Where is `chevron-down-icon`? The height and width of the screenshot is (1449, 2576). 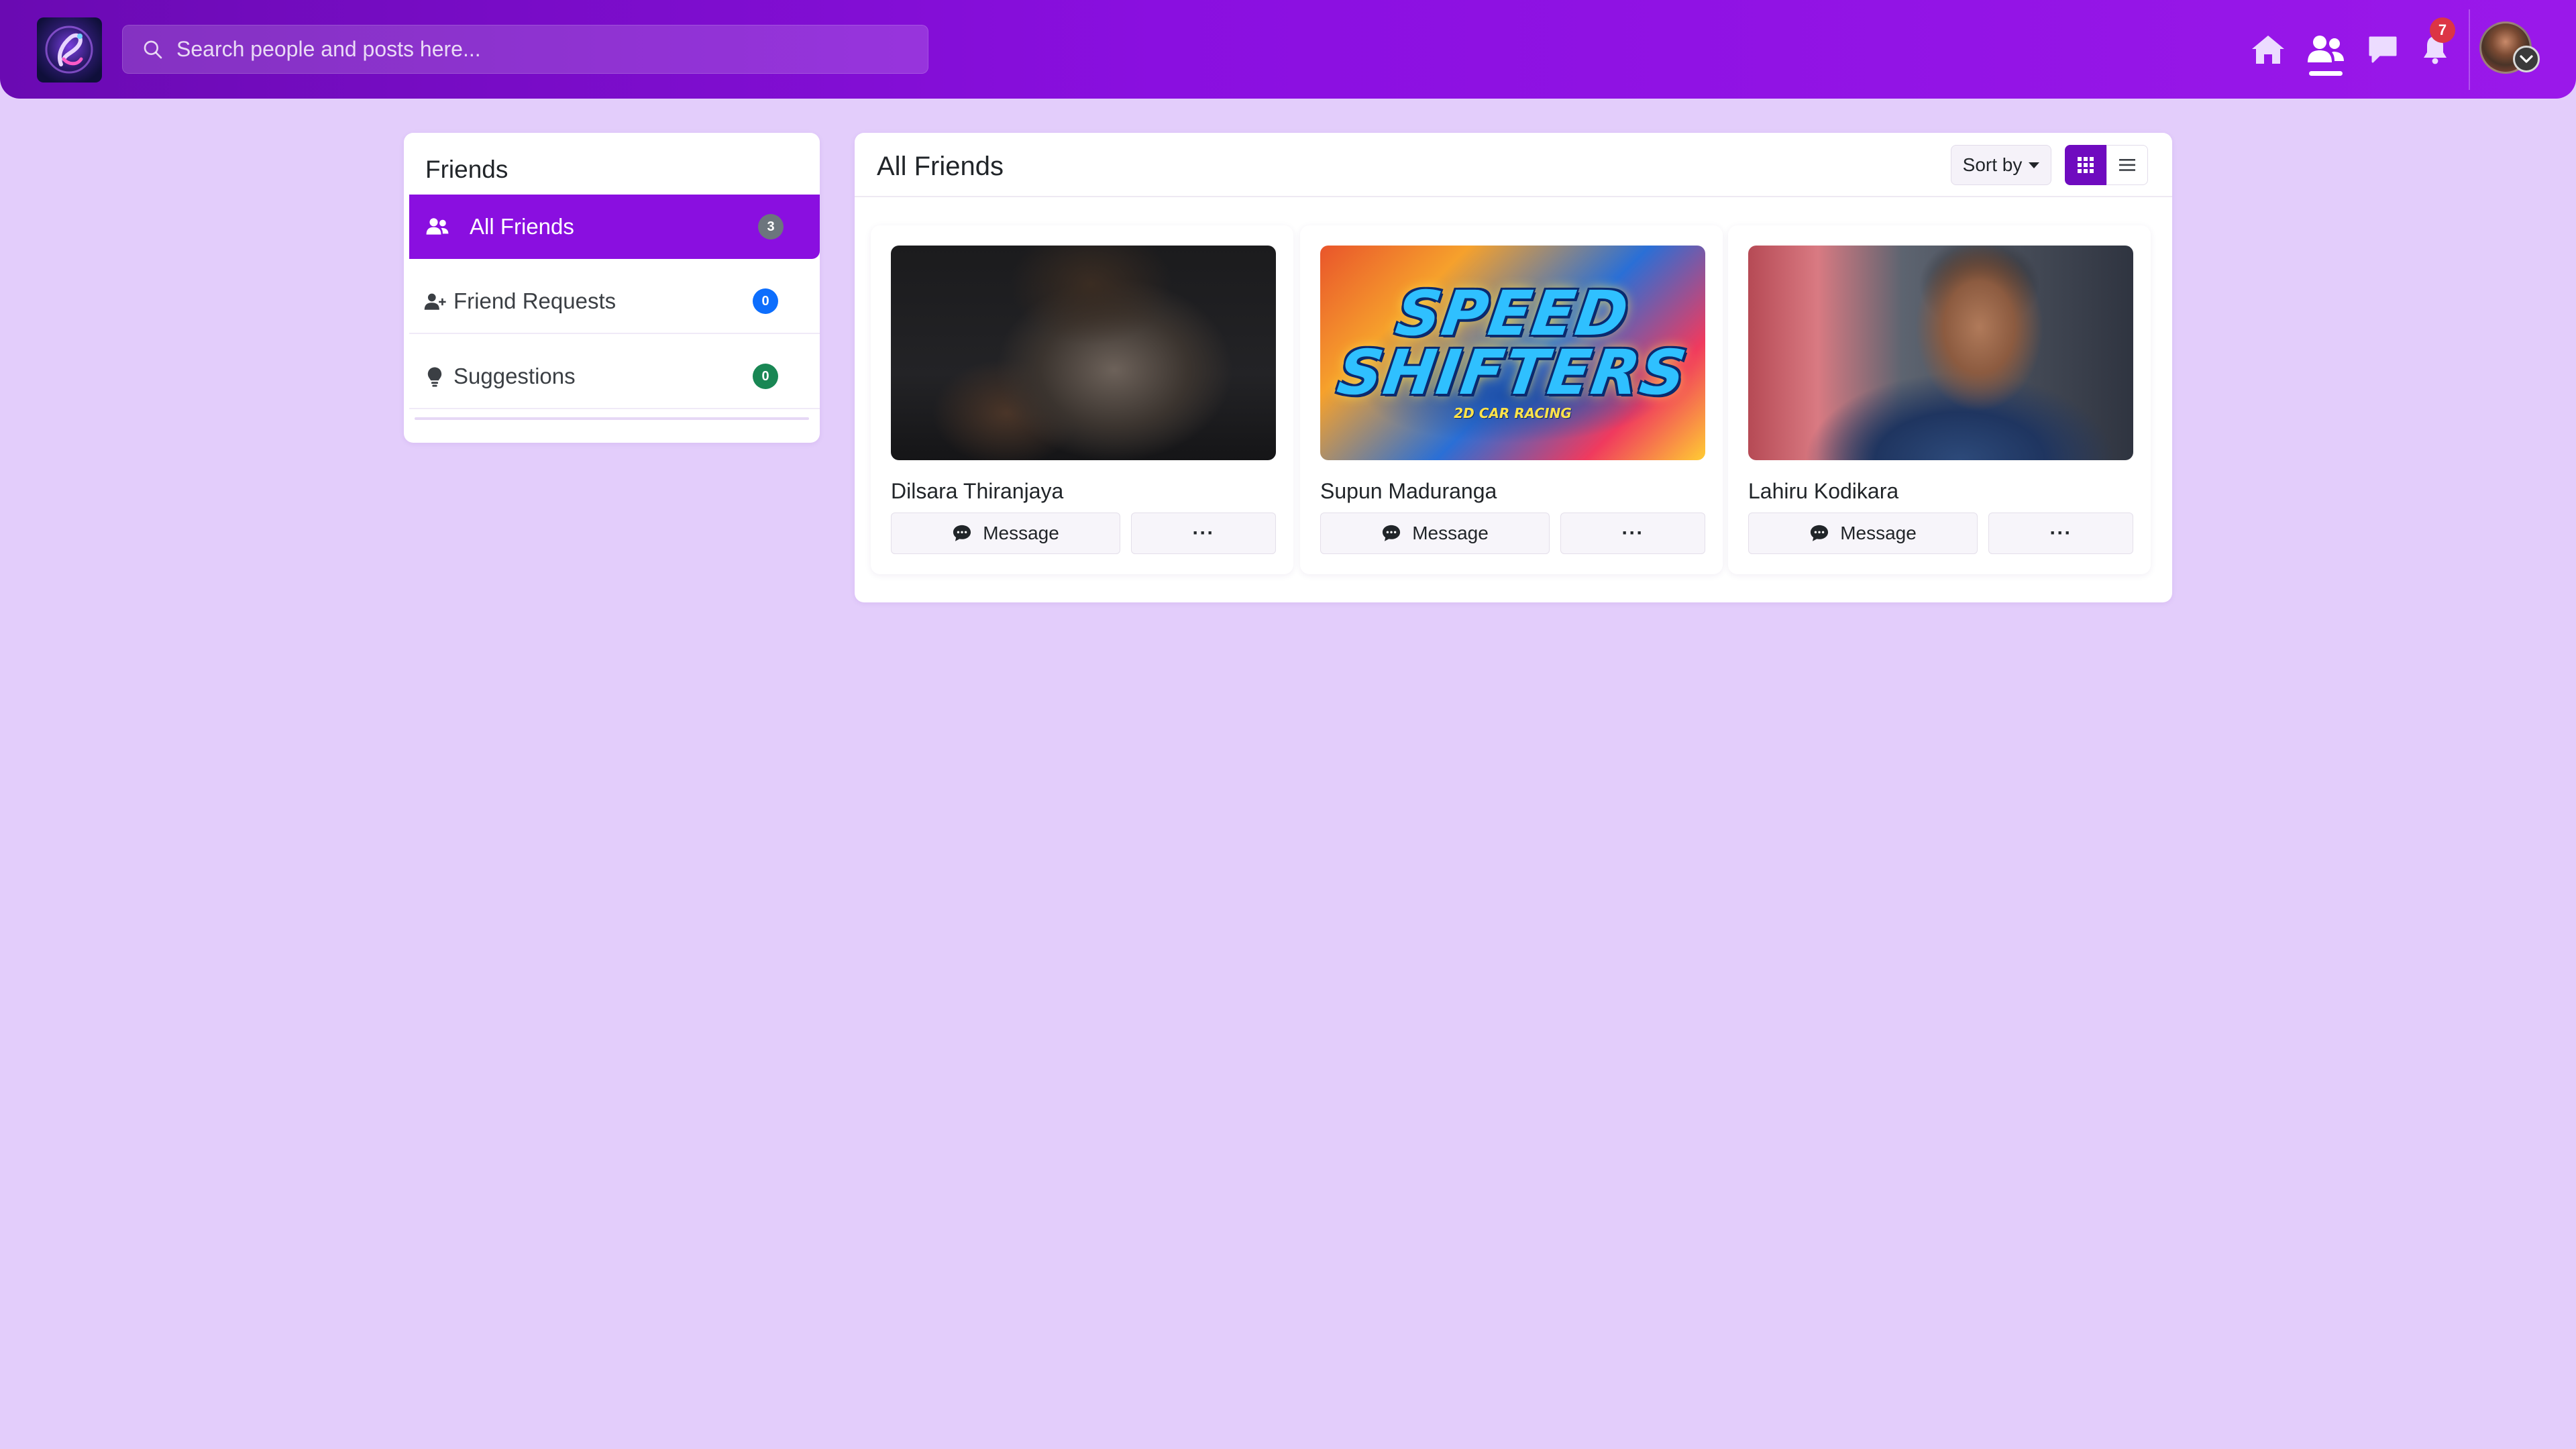 chevron-down-icon is located at coordinates (2526, 59).